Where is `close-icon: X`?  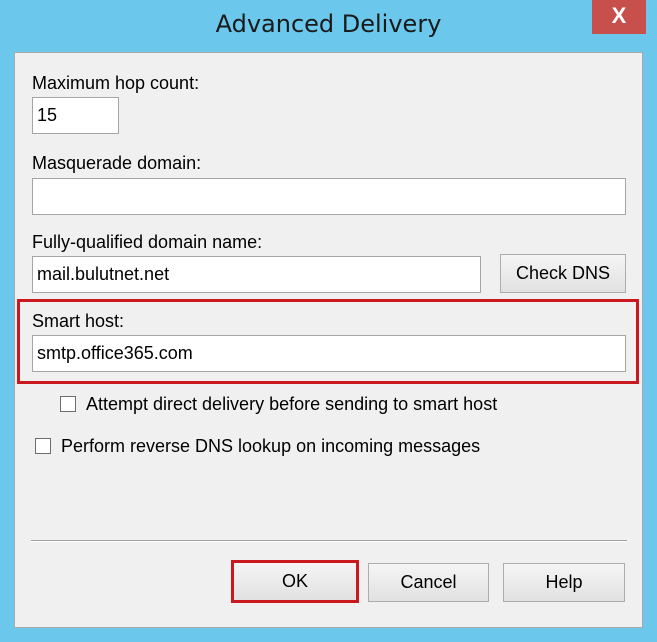 close-icon: X is located at coordinates (619, 15).